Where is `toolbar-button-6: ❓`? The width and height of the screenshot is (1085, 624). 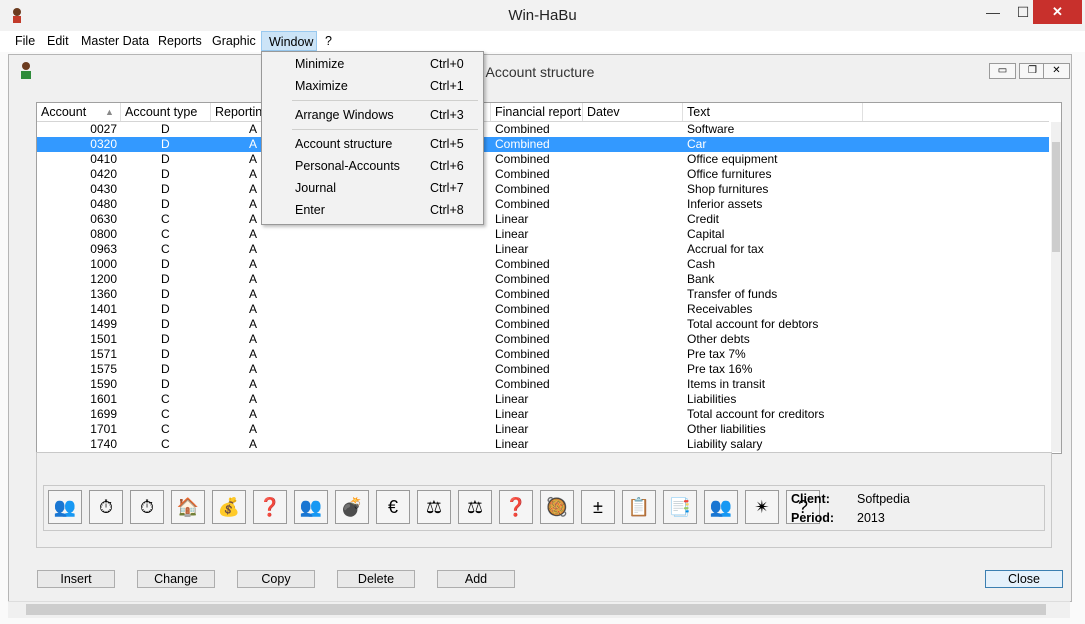
toolbar-button-6: ❓ is located at coordinates (270, 507).